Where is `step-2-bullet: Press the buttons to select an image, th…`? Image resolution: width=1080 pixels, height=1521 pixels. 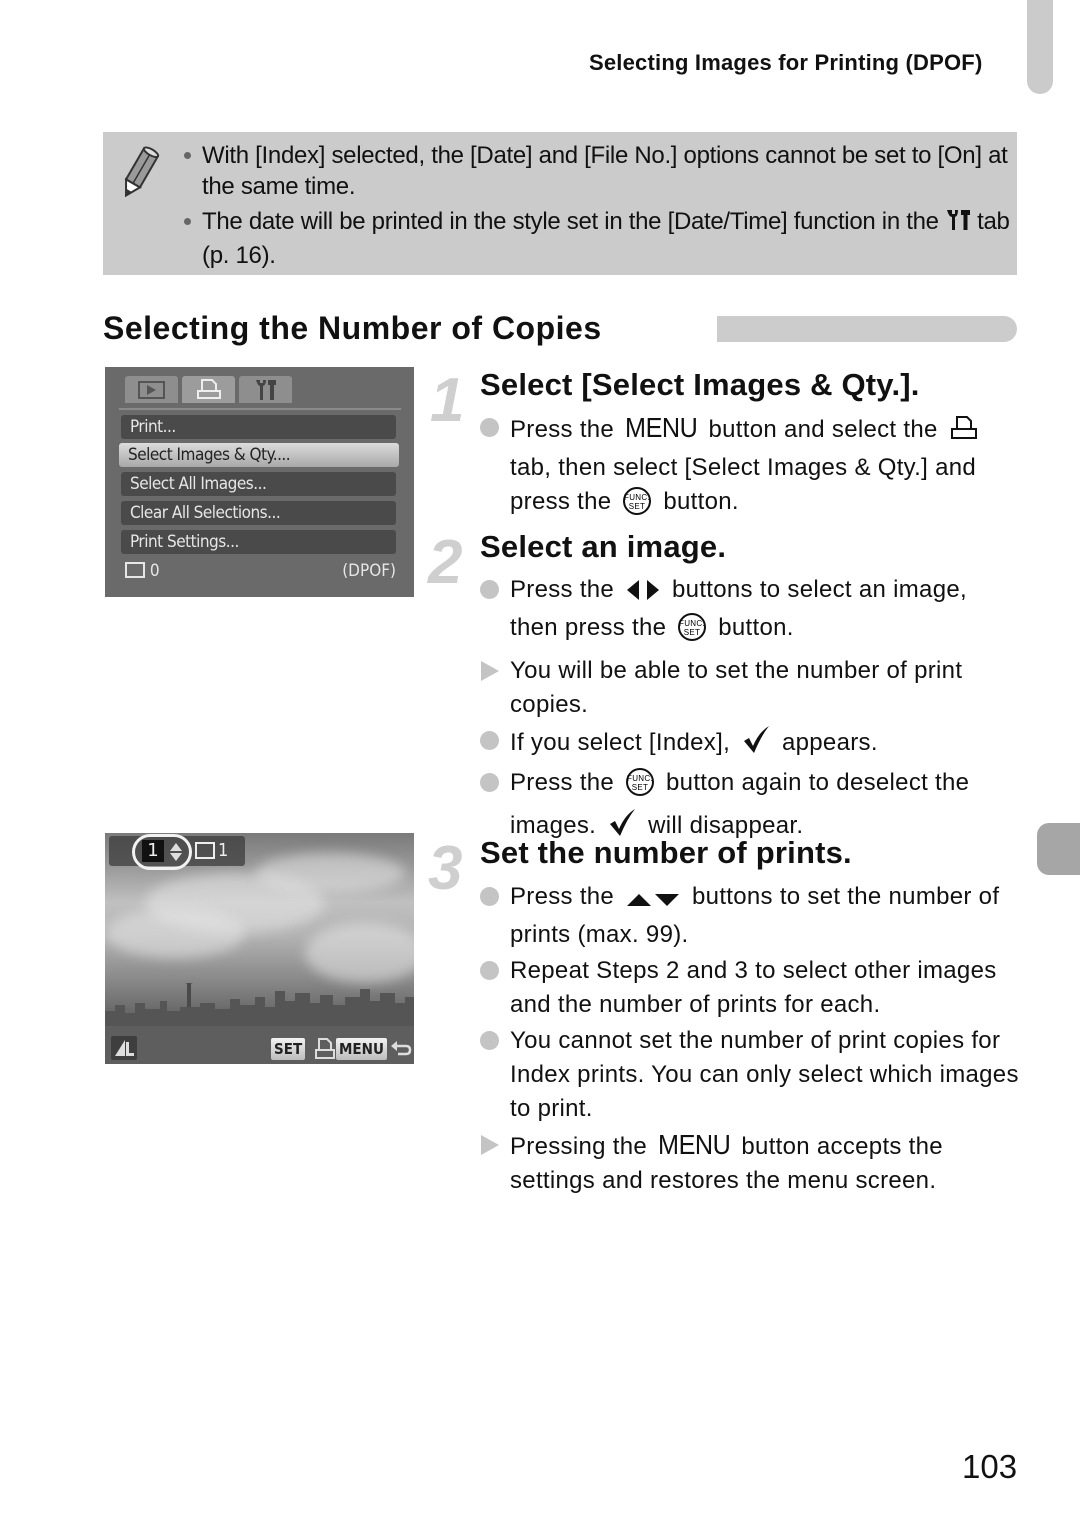
step-2-bullet: Press the buttons to select an image, th… is located at coordinates (750, 612).